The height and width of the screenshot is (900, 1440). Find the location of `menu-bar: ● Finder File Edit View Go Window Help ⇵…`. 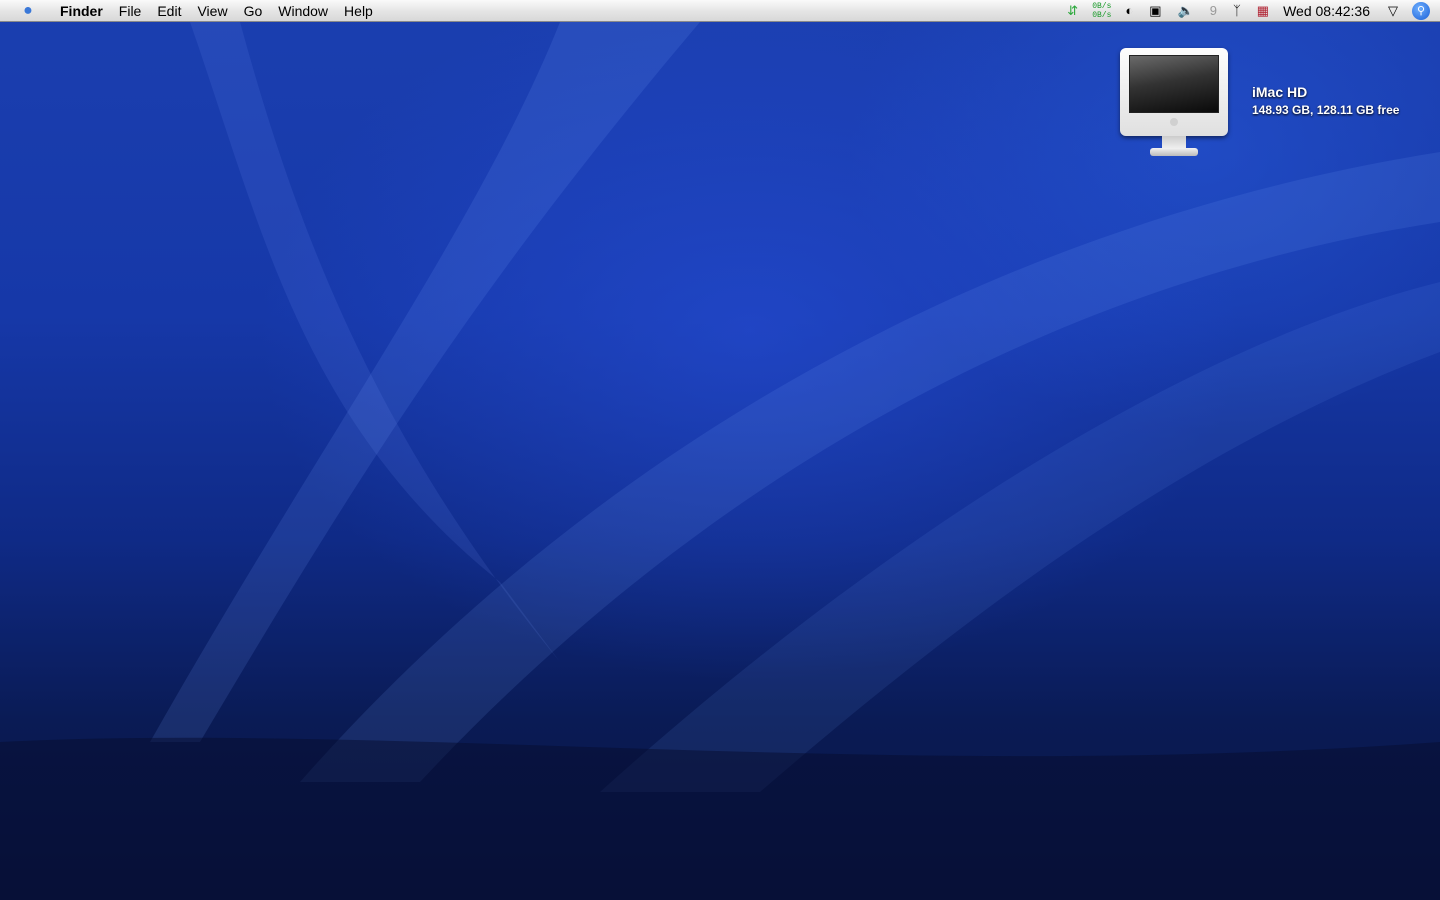

menu-bar: ● Finder File Edit View Go Window Help ⇵… is located at coordinates (720, 11).